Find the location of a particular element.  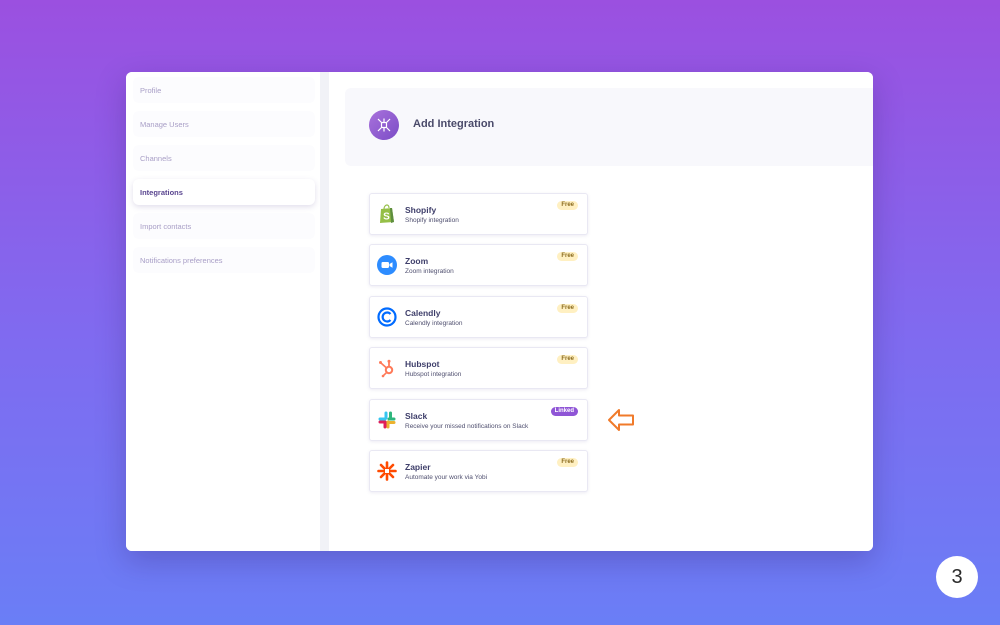

arrow-left-icon is located at coordinates (621, 420).